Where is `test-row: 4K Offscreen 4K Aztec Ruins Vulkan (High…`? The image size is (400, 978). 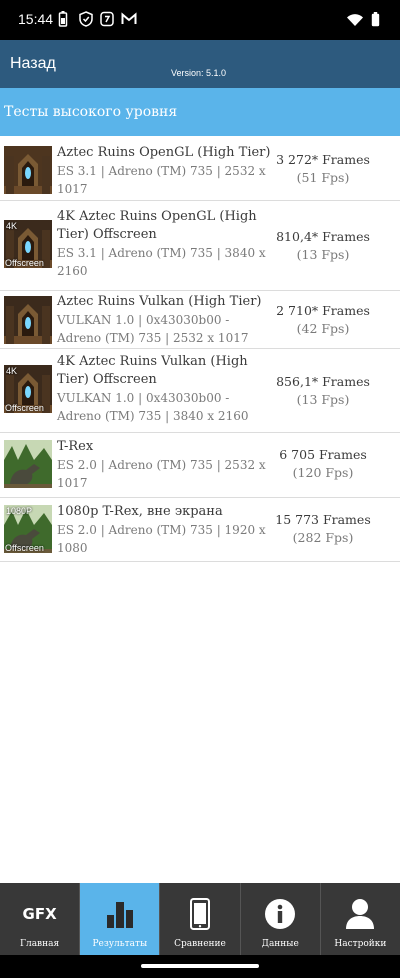 test-row: 4K Offscreen 4K Aztec Ruins Vulkan (High… is located at coordinates (200, 391).